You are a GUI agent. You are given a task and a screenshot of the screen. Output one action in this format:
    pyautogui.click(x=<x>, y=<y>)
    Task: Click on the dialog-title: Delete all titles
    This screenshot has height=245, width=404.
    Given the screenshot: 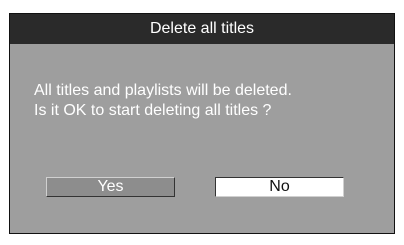 What is the action you would take?
    pyautogui.click(x=202, y=29)
    